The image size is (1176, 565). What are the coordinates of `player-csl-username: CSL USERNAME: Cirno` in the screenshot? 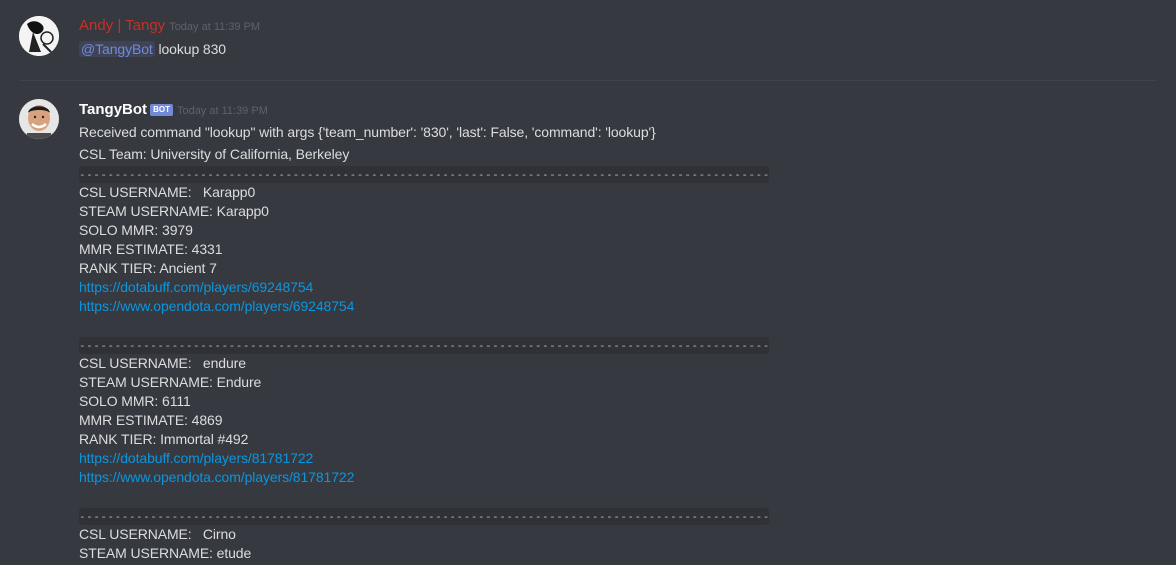 It's located at (157, 534).